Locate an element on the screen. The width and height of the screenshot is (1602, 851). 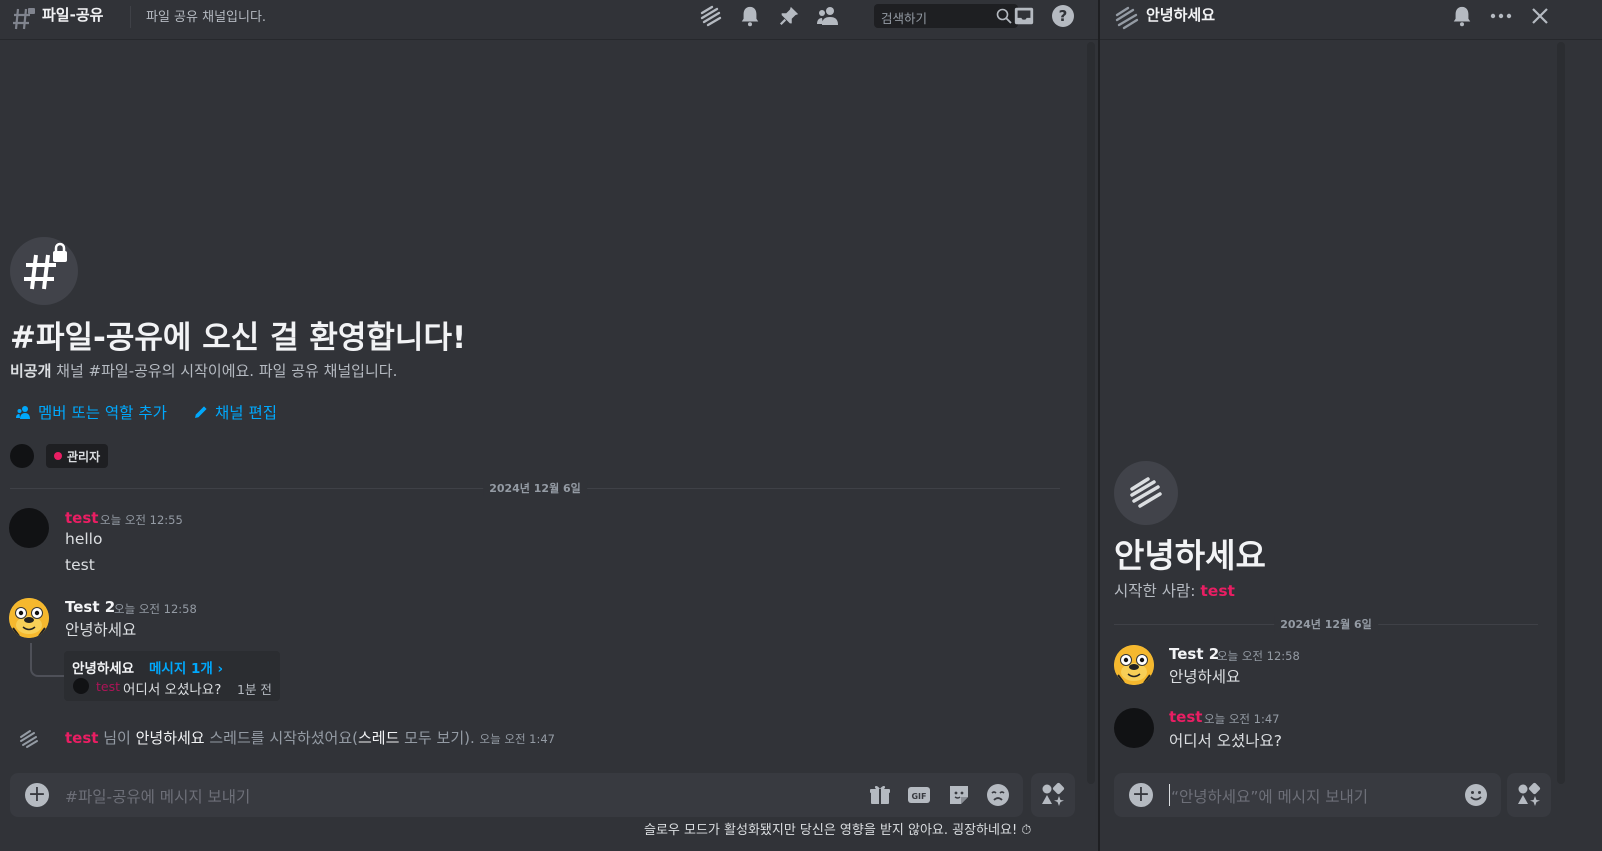
welcome-title: #파일-공유에 오신 걸 환영합니다! is located at coordinates (238, 338).